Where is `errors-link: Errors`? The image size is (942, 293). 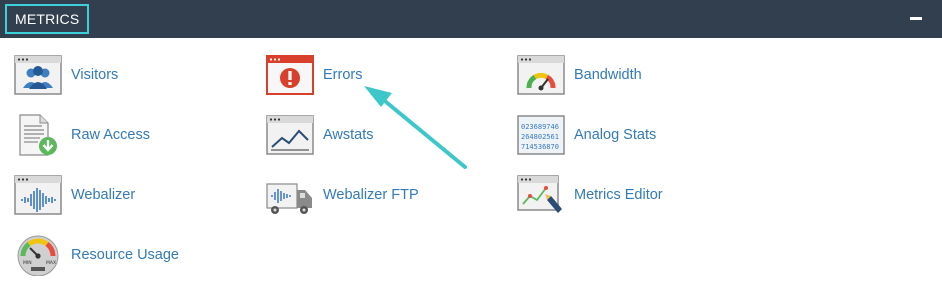 errors-link: Errors is located at coordinates (314, 75).